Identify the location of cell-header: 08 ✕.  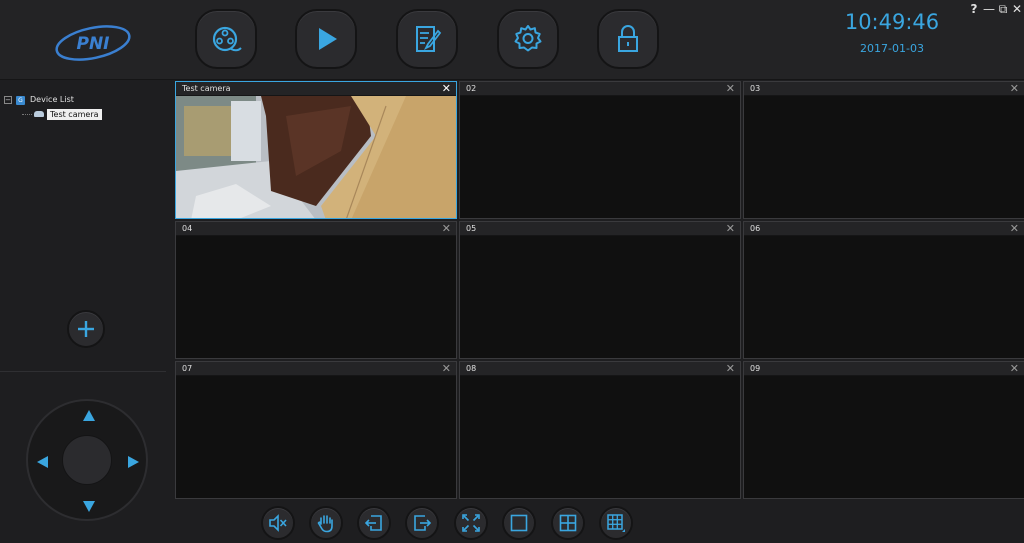
(600, 369).